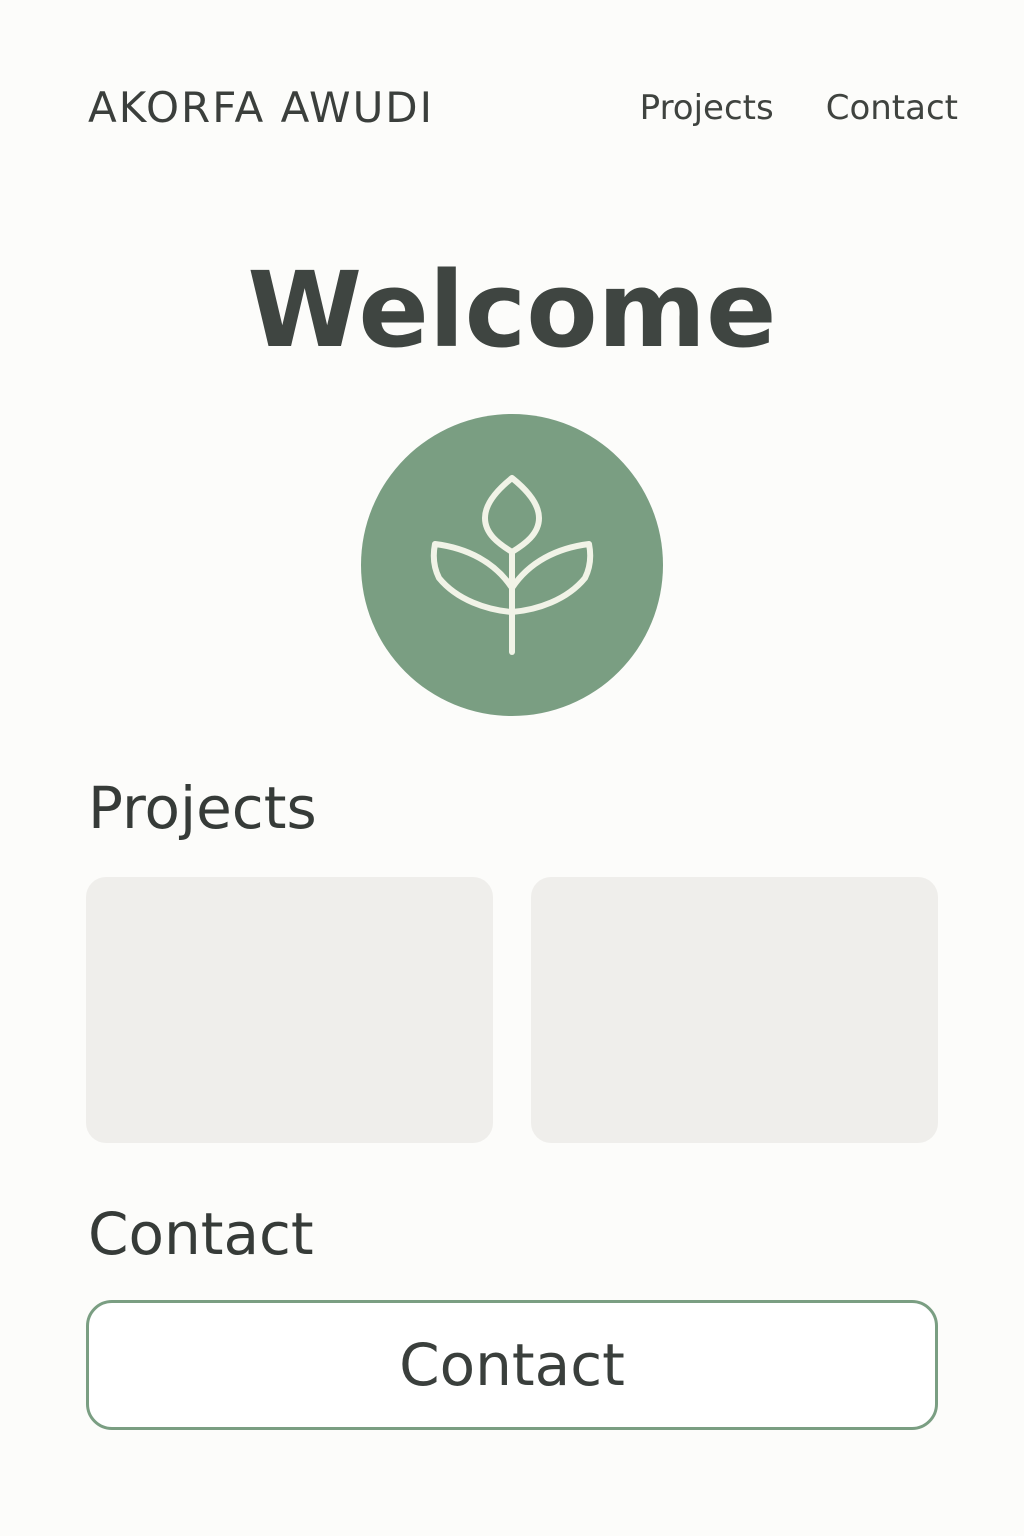  I want to click on hero-emblem, so click(512, 565).